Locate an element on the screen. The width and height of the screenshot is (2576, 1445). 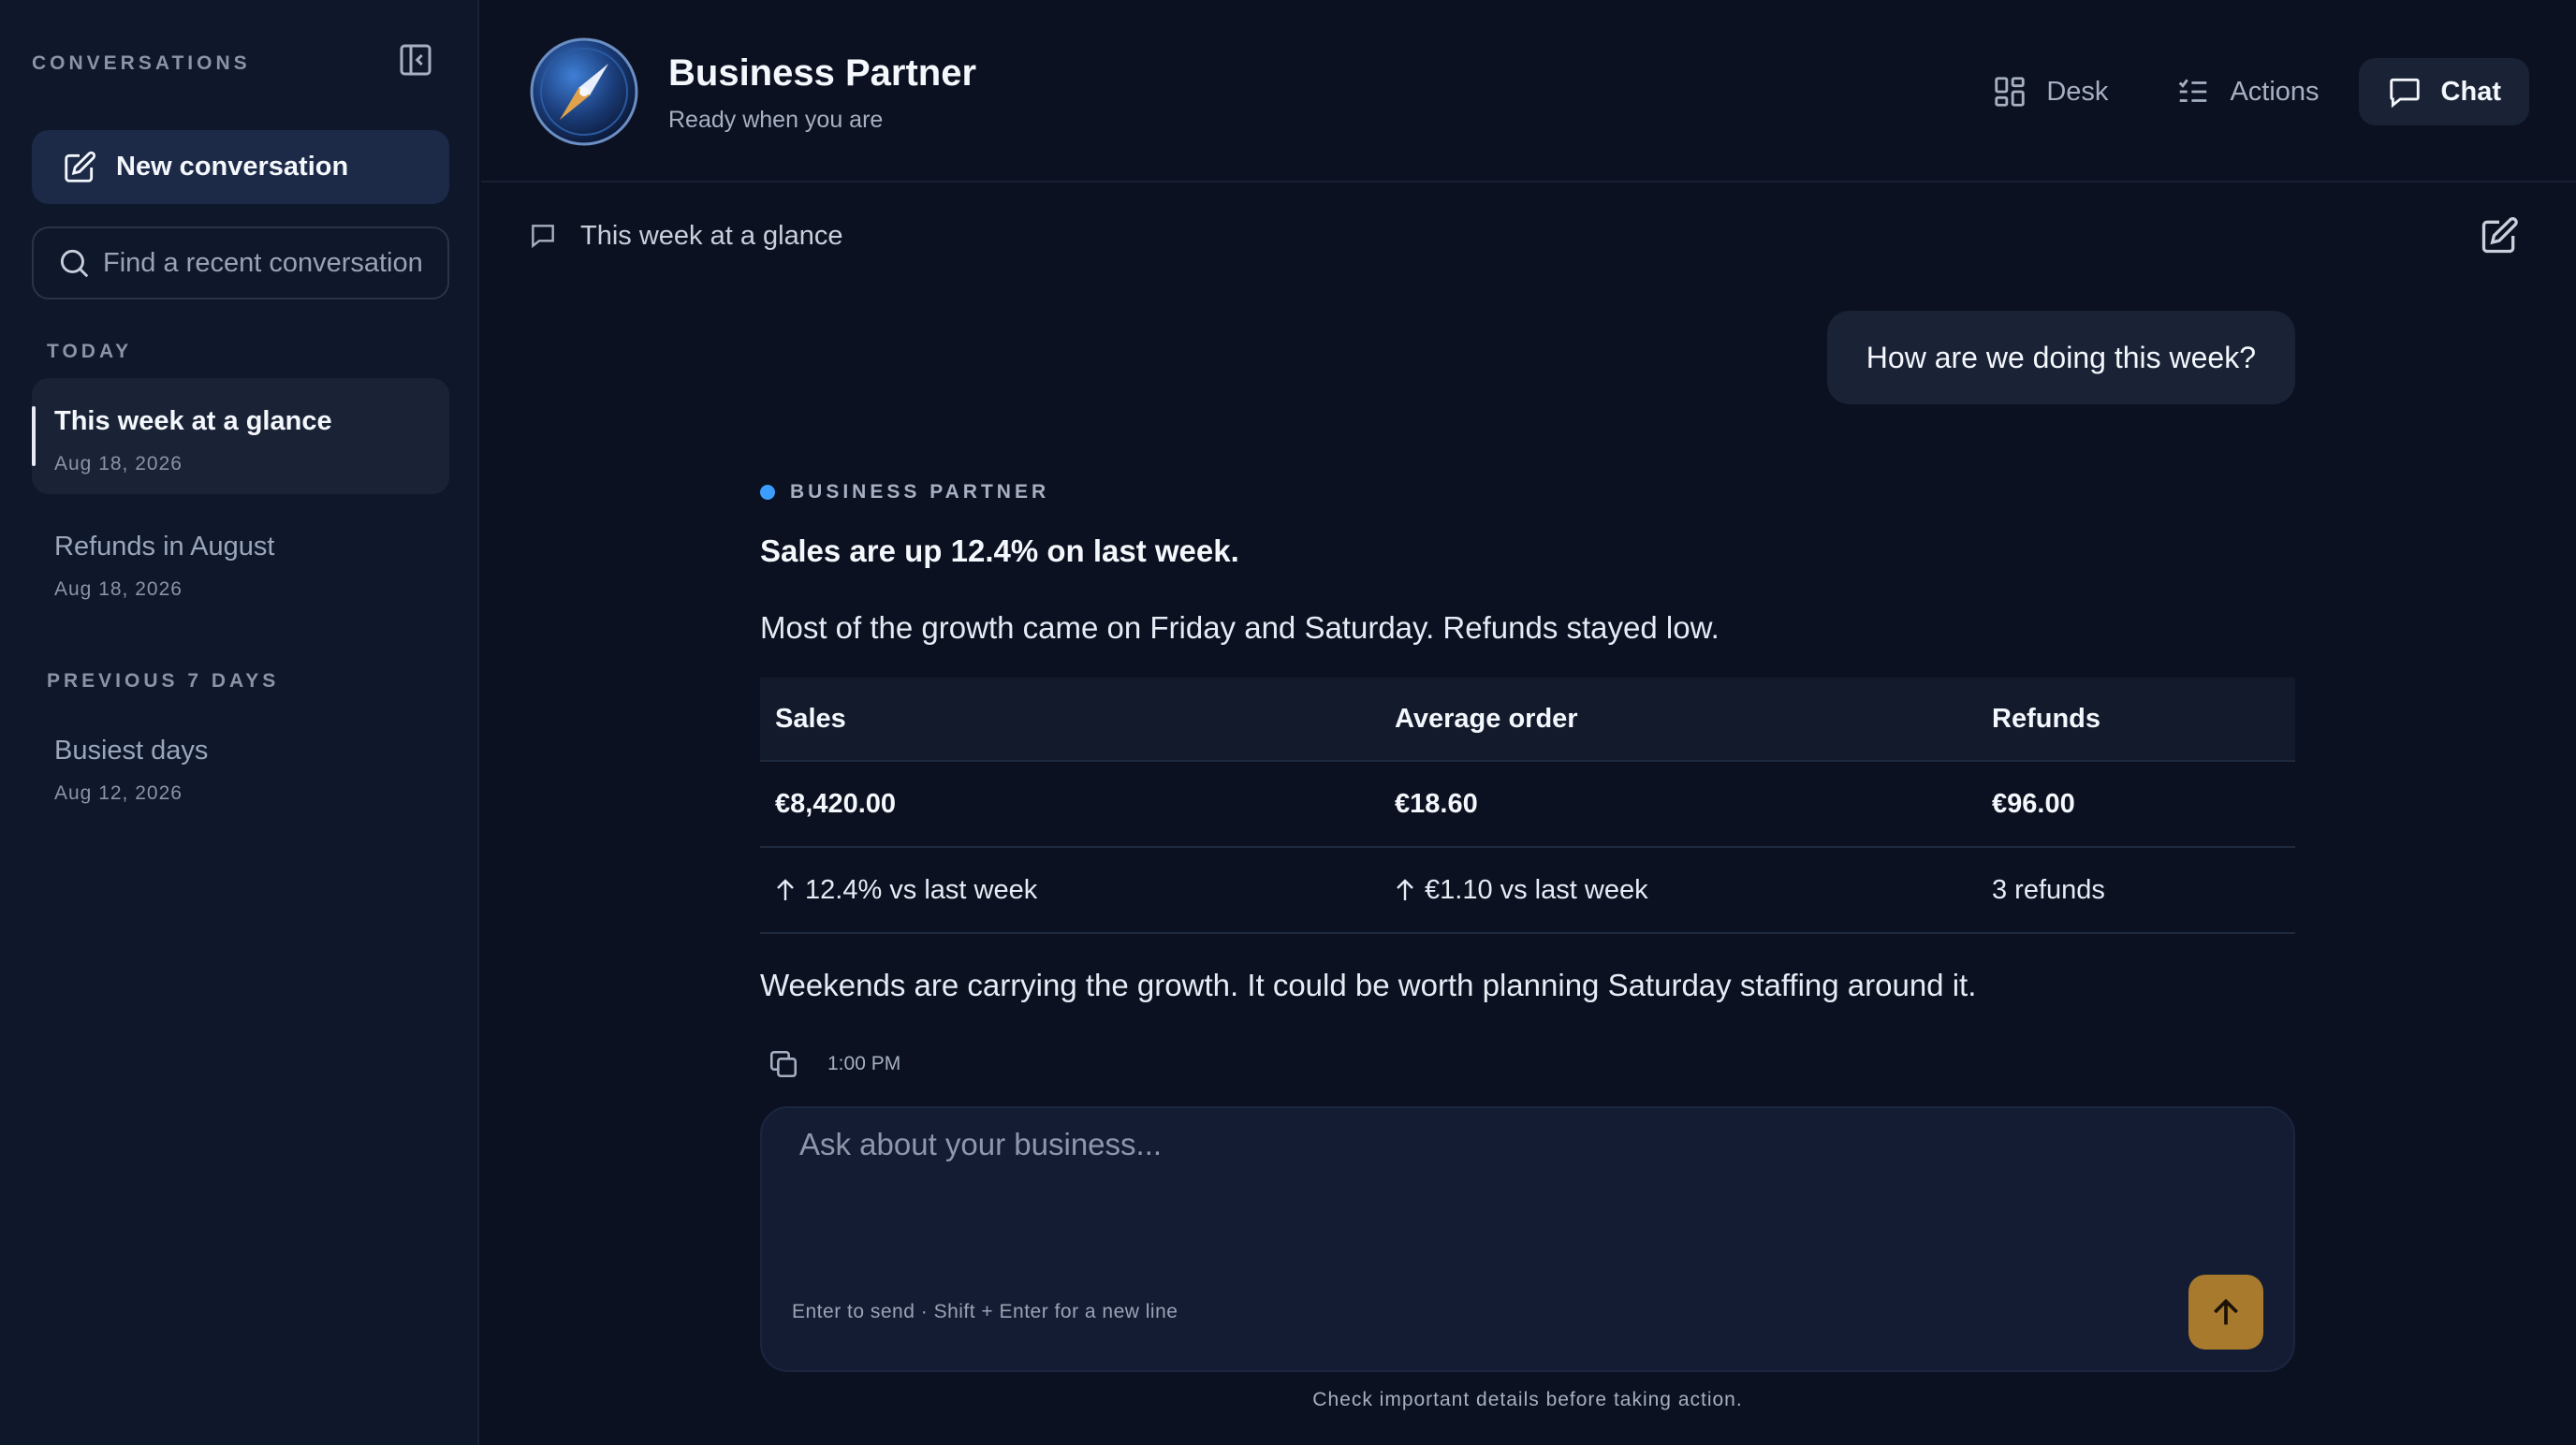
nav-desk-button: Desk is located at coordinates (2050, 91).